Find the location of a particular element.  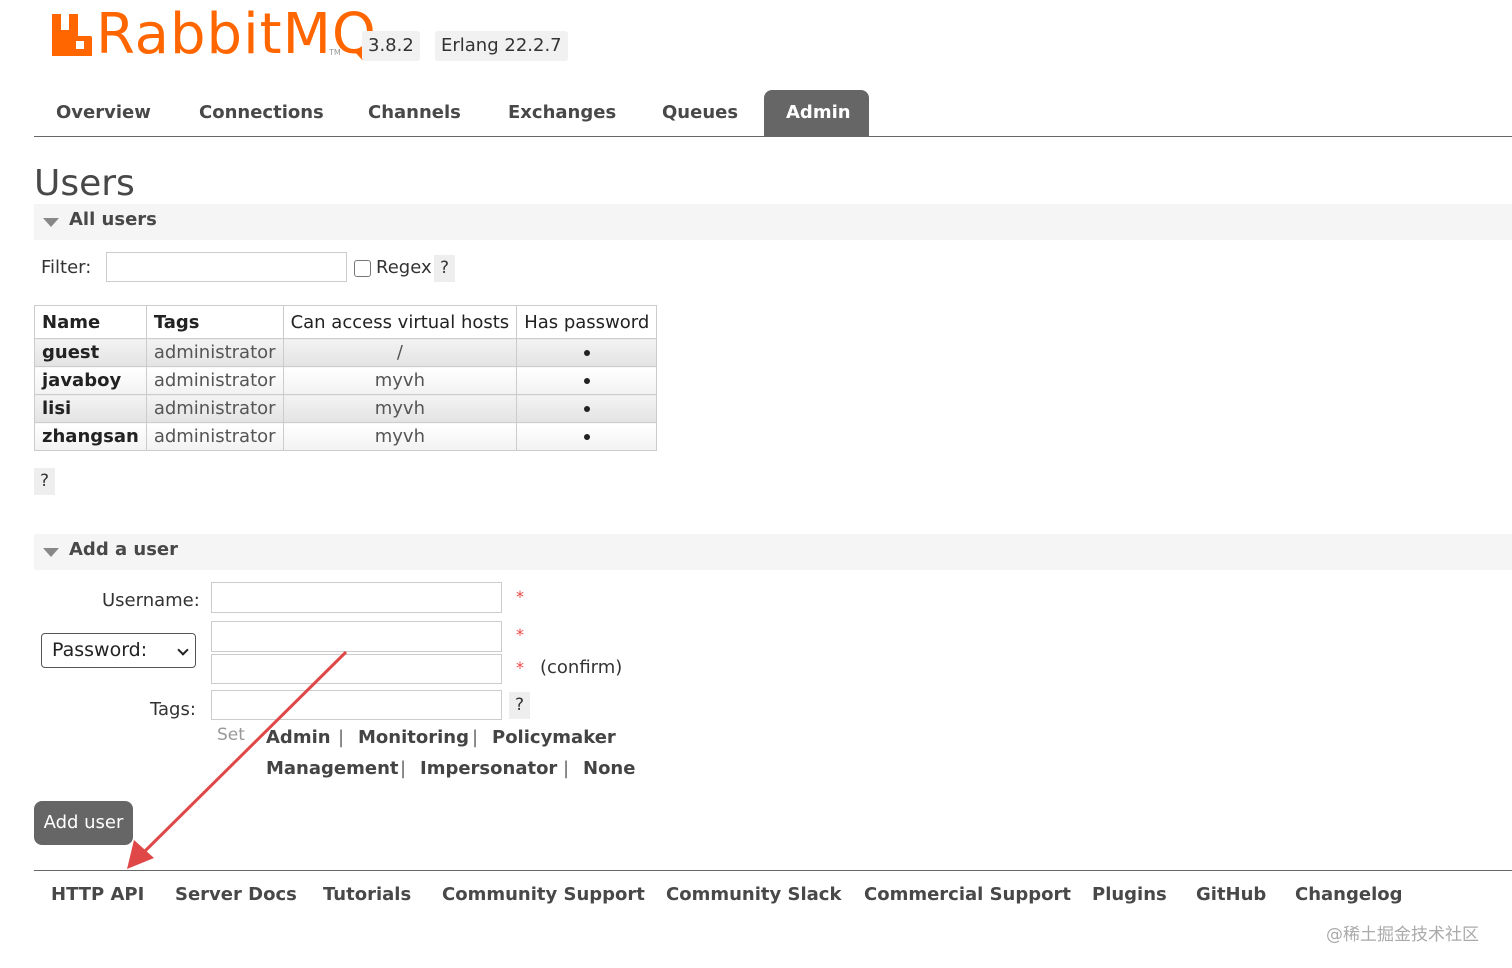

add-user-button: Add user is located at coordinates (83, 823).